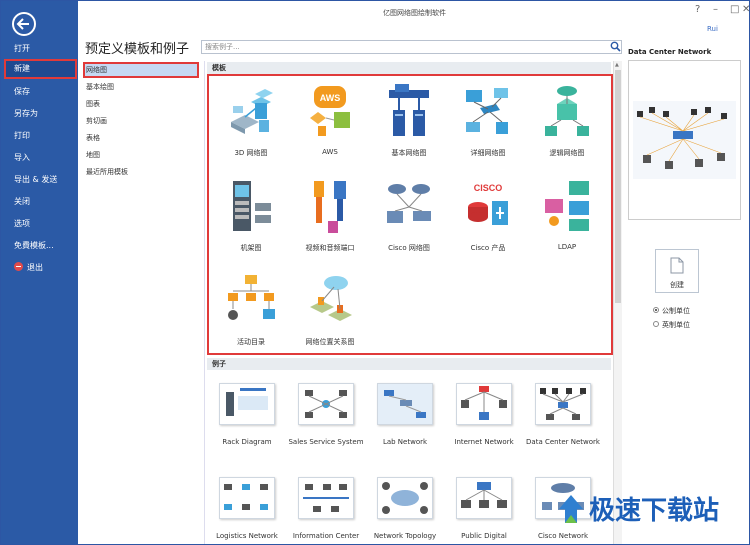 The width and height of the screenshot is (750, 545). What do you see at coordinates (656, 310) in the screenshot?
I see `radio-icon` at bounding box center [656, 310].